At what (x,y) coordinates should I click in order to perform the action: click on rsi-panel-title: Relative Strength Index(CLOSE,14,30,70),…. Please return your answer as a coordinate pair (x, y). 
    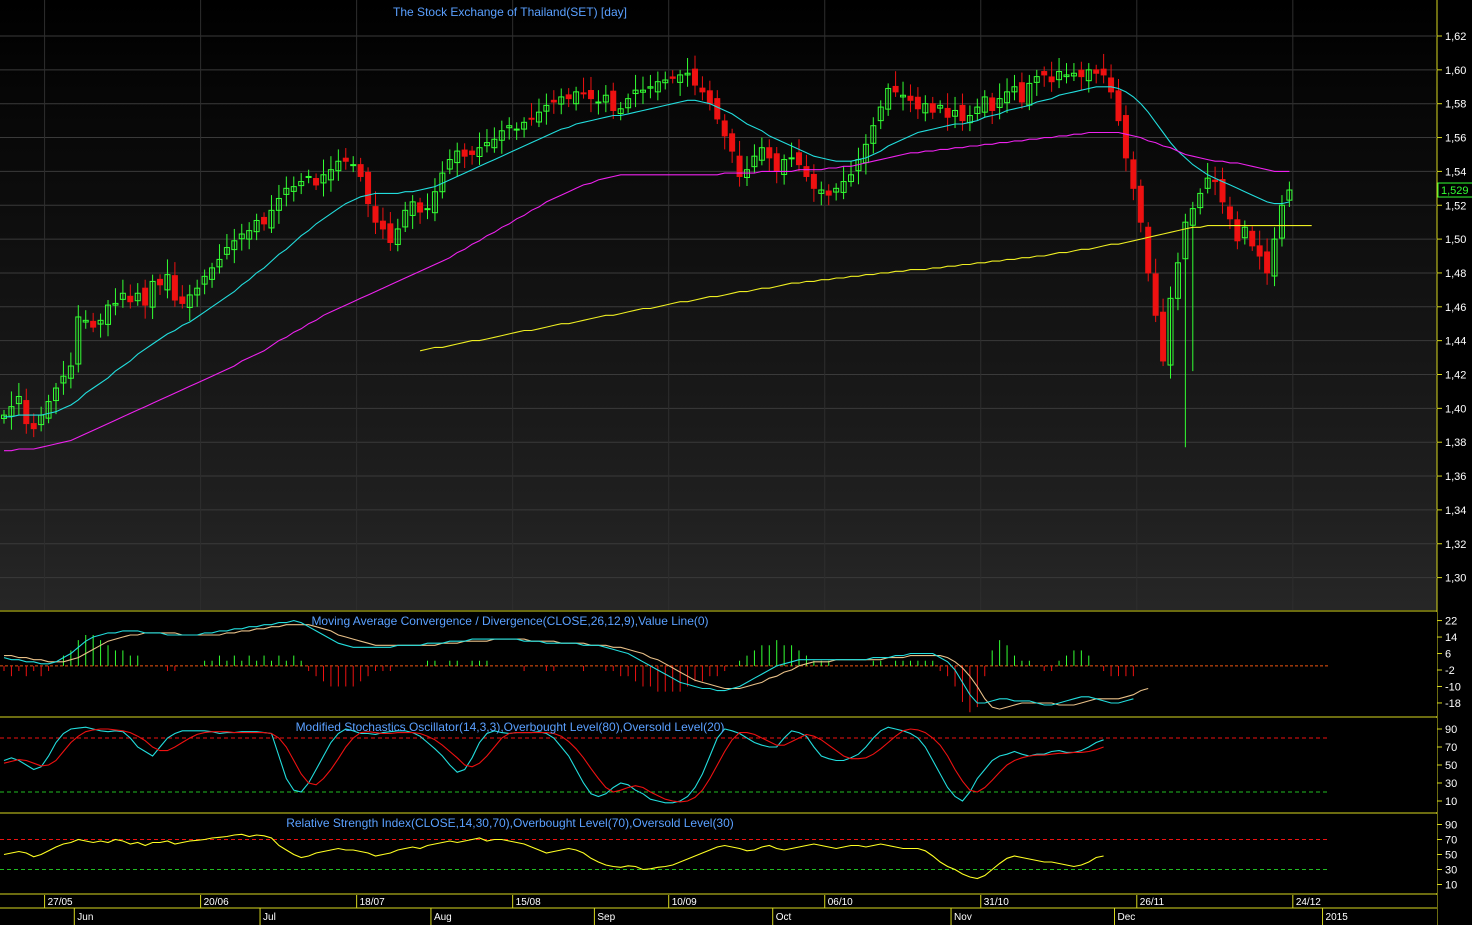
    Looking at the image, I should click on (510, 823).